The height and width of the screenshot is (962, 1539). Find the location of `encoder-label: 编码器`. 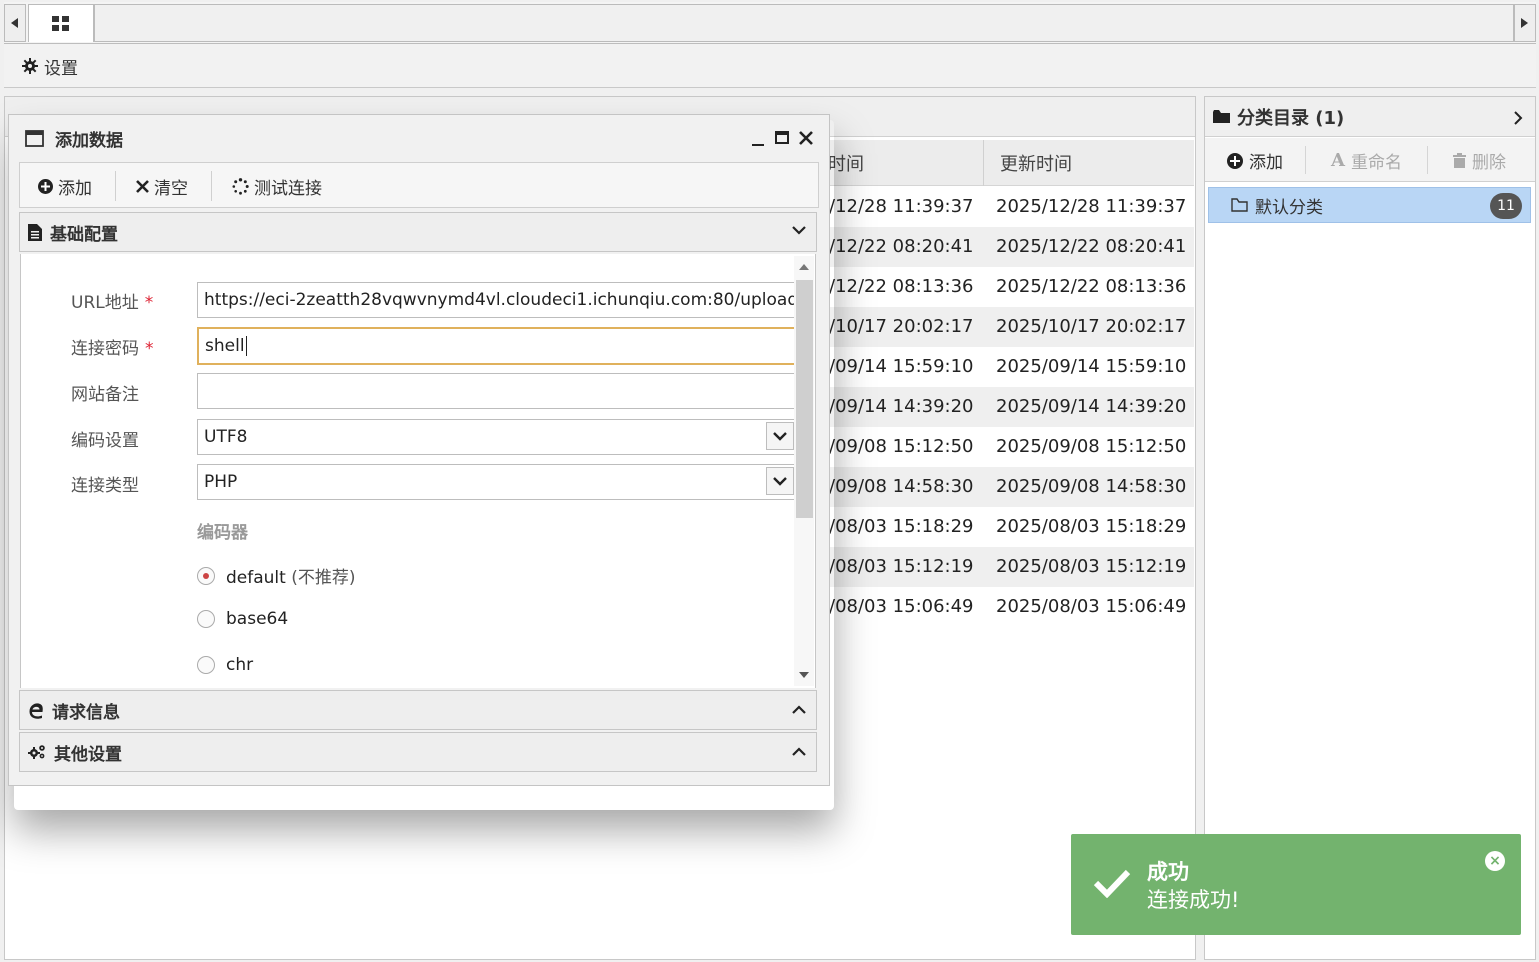

encoder-label: 编码器 is located at coordinates (222, 533).